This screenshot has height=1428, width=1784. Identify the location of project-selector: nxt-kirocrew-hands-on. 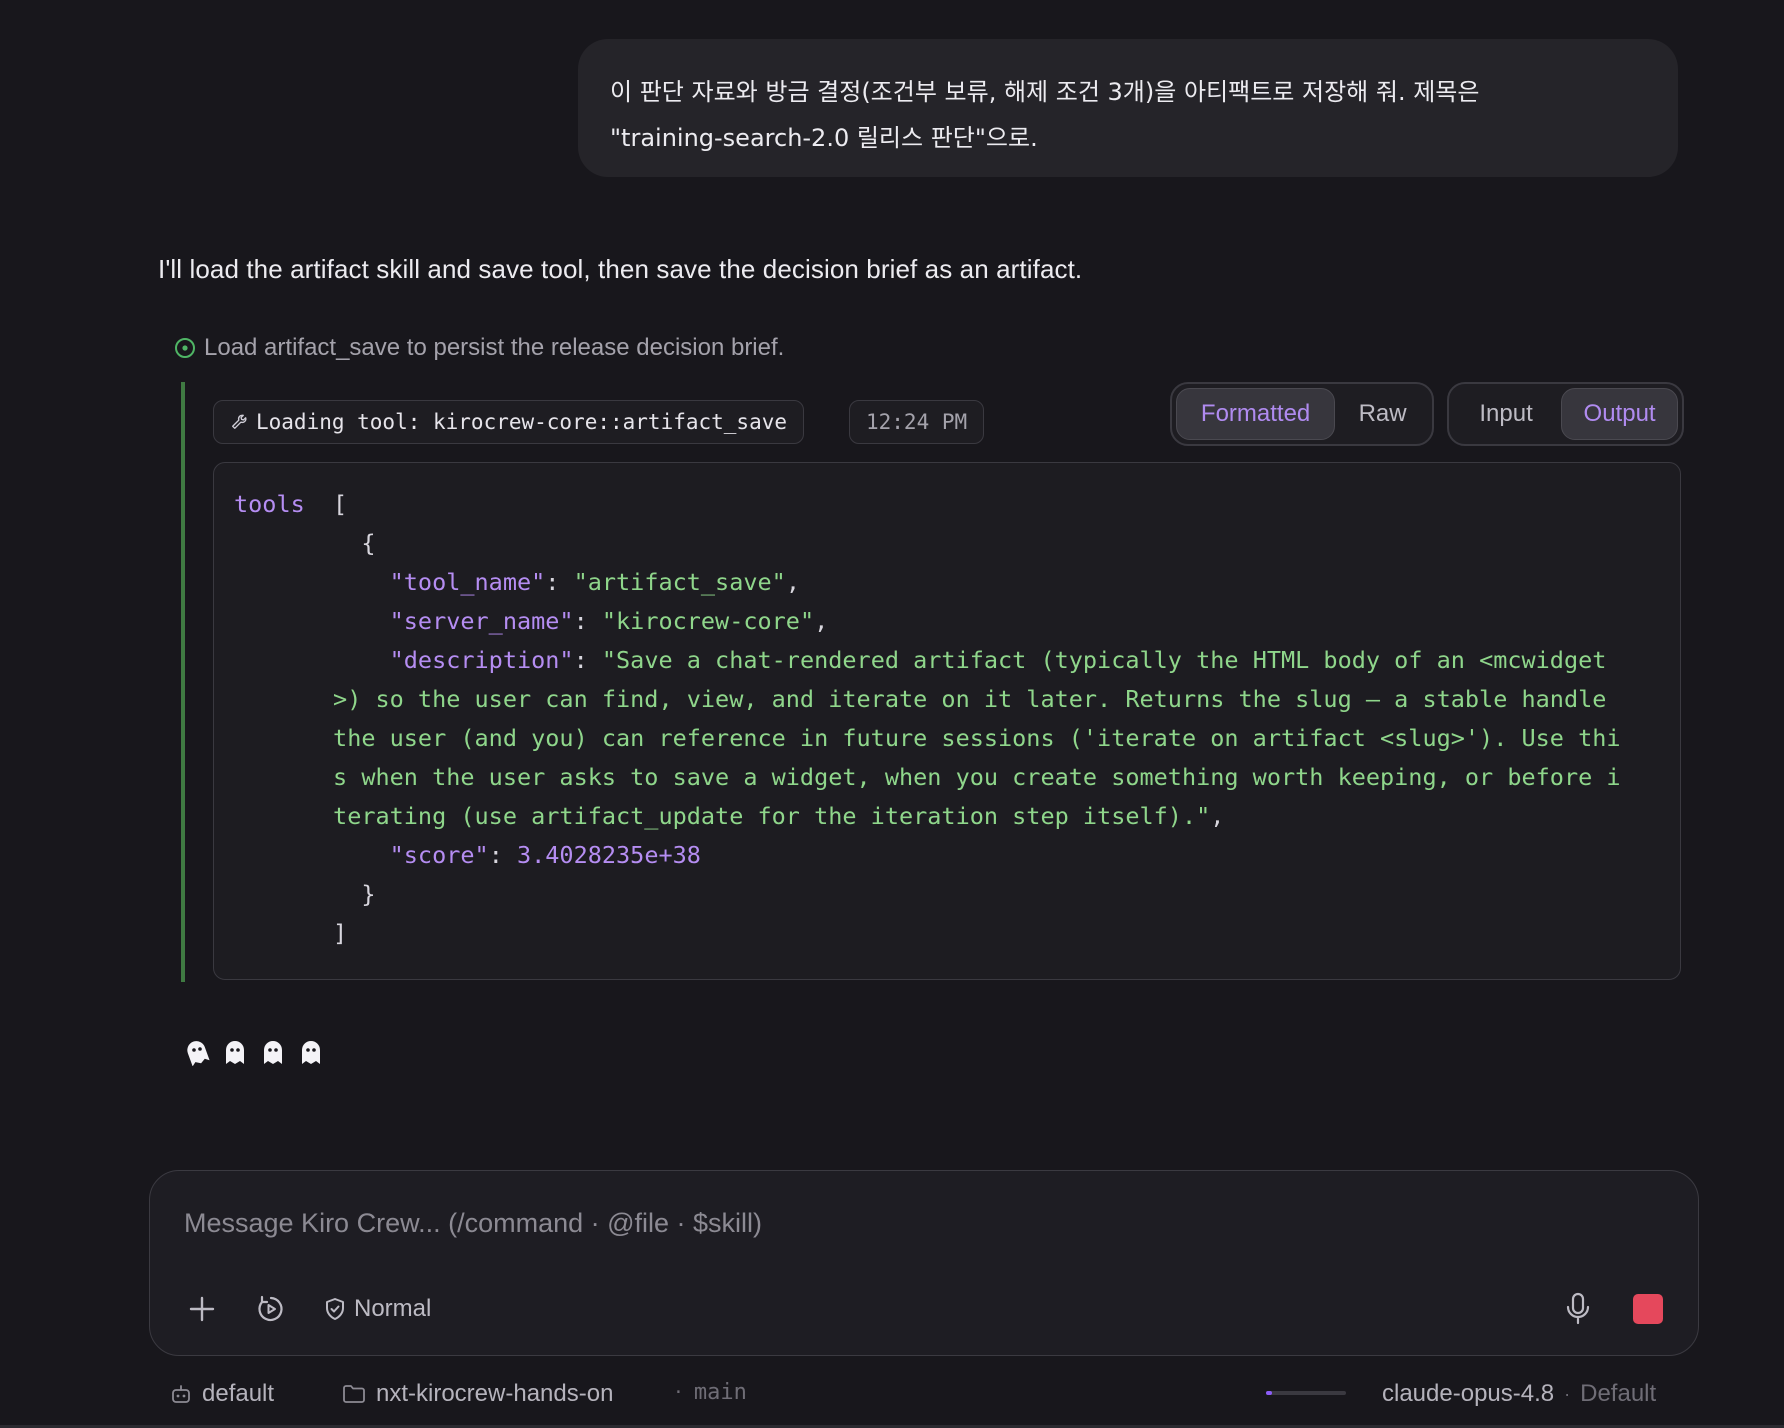
(477, 1394).